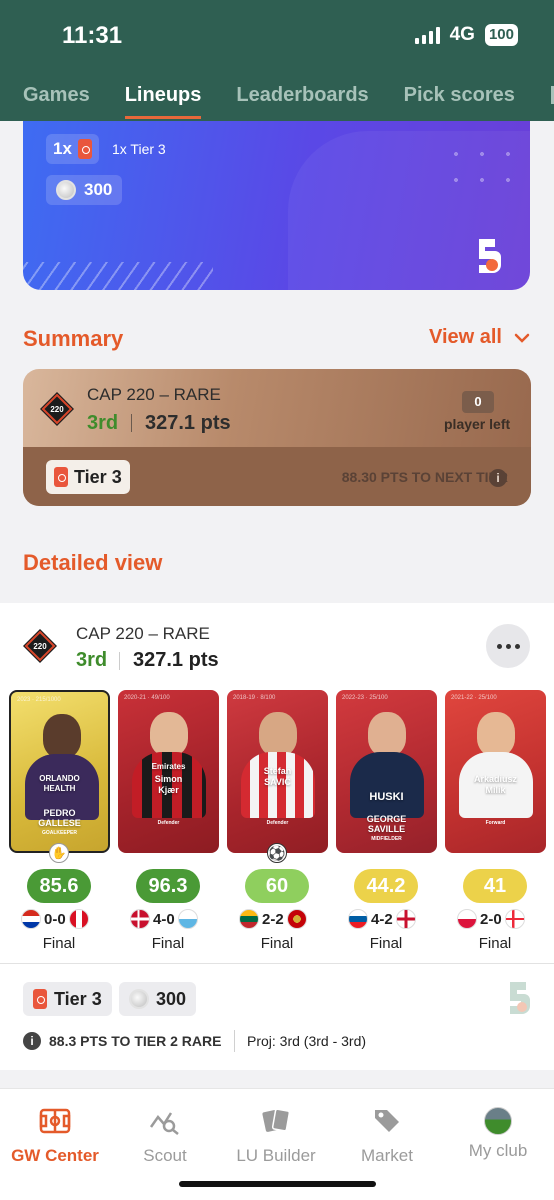 Image resolution: width=554 pixels, height=1200 pixels. I want to click on scout-icon, so click(164, 1123).